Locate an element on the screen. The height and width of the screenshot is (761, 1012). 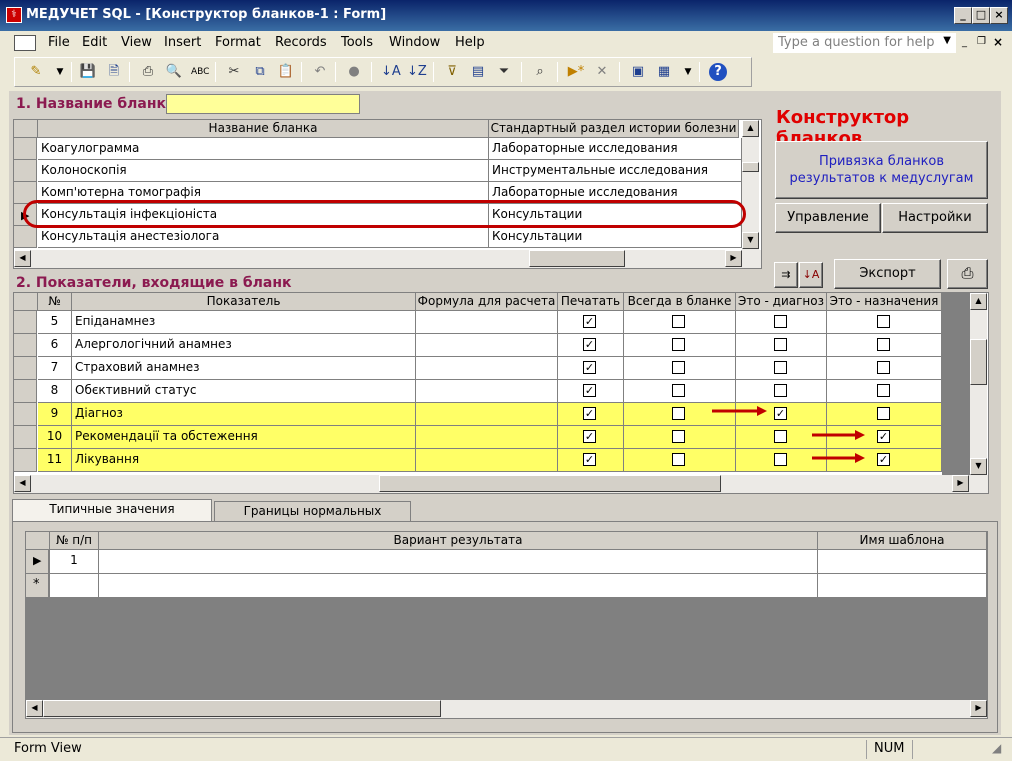
database-window-icon: ▦ is located at coordinates (664, 72).